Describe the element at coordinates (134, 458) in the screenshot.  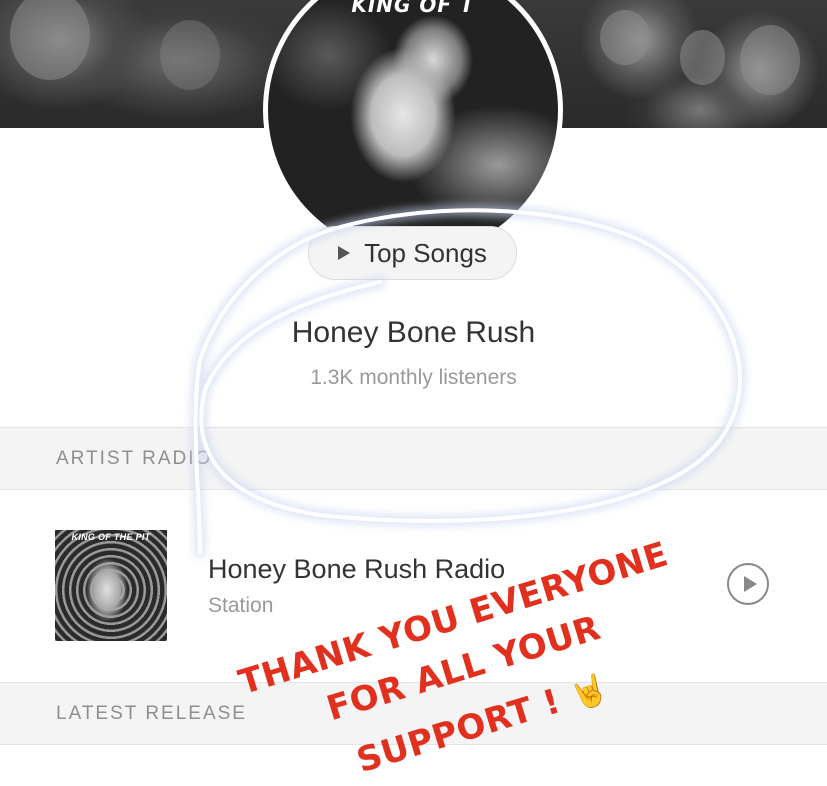
I see `artist-radio-label: ARTIST RADIO` at that location.